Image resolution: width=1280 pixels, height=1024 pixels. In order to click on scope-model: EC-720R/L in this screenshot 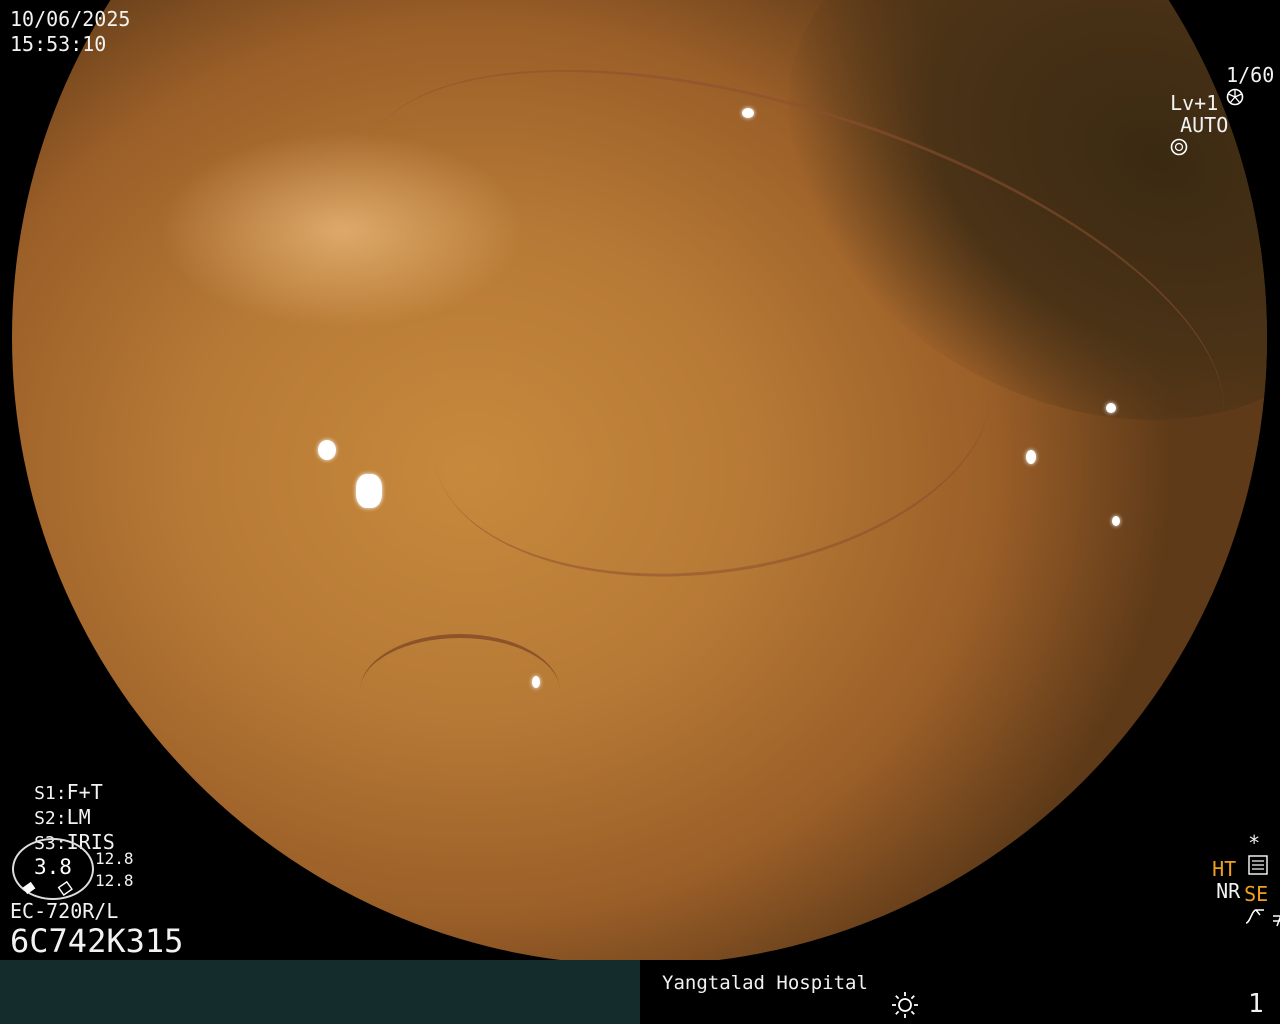, I will do `click(64, 911)`.